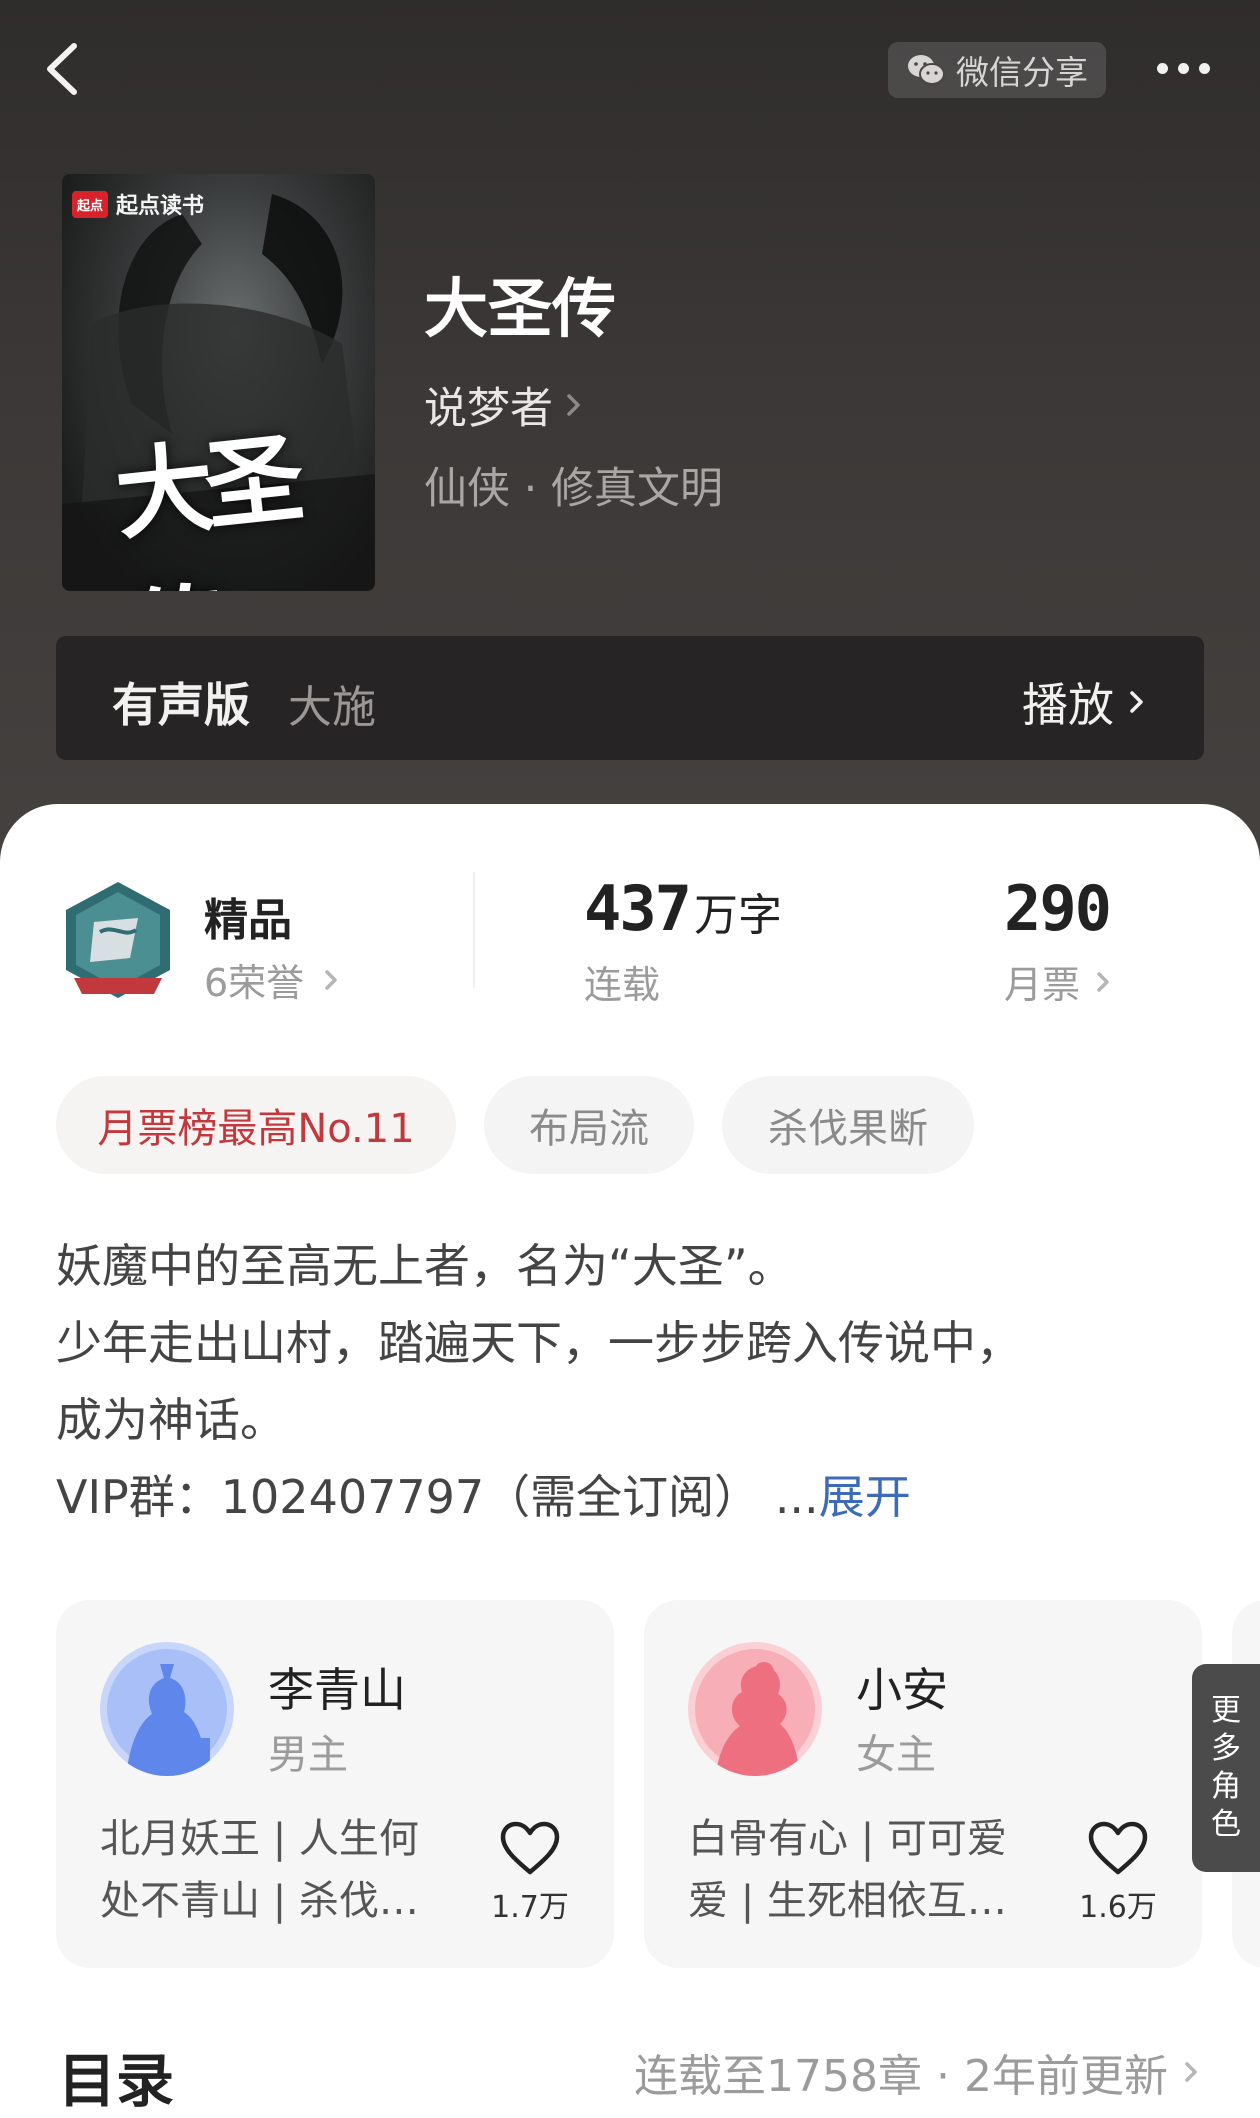 The height and width of the screenshot is (2118, 1260). What do you see at coordinates (218, 382) in the screenshot?
I see `book-cover: 起点 起点读书 大圣传` at bounding box center [218, 382].